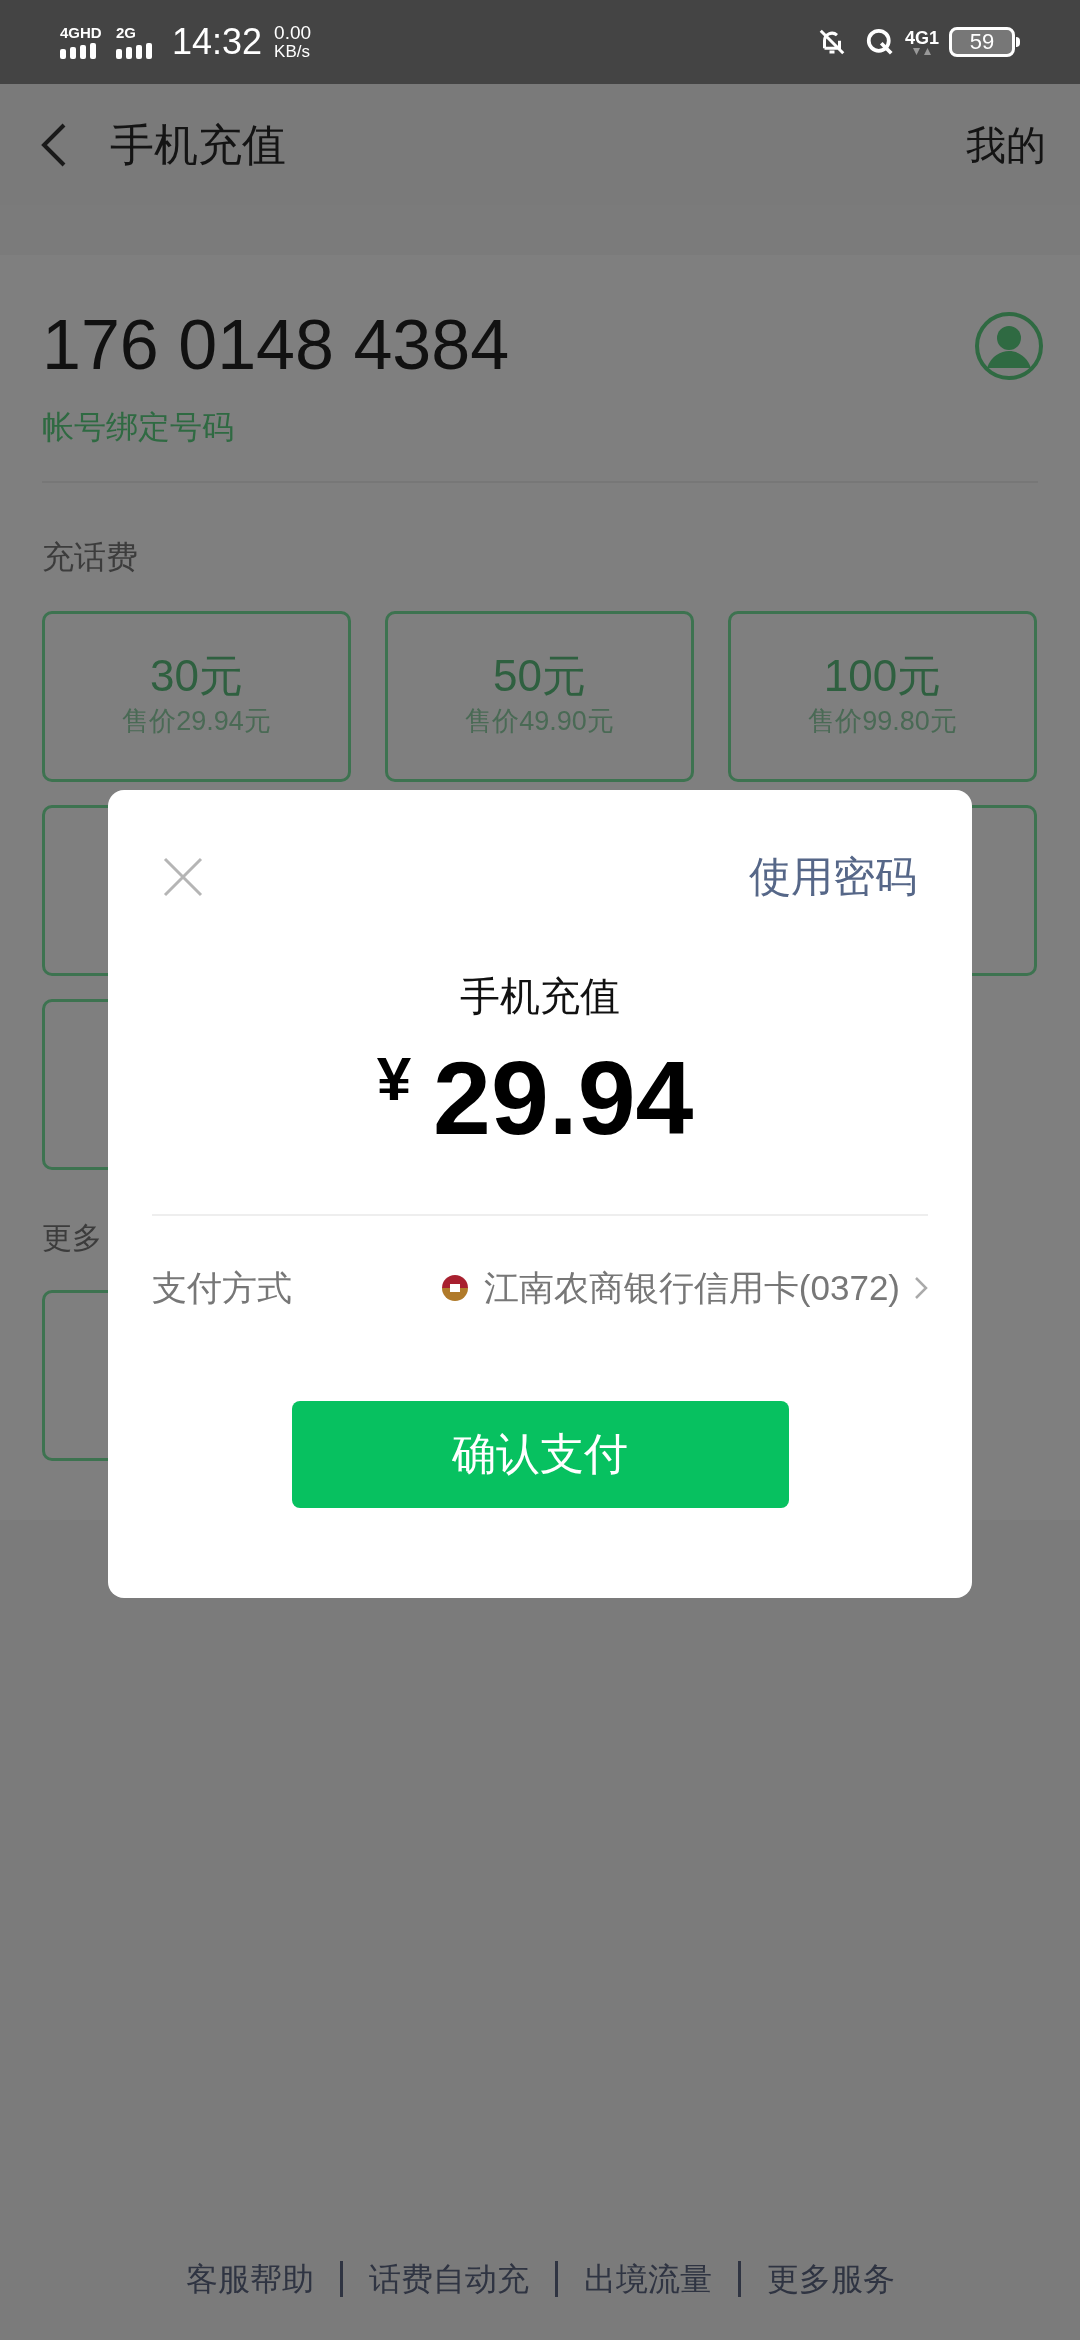 This screenshot has width=1080, height=2340. What do you see at coordinates (198, 144) in the screenshot?
I see `page-title: 手机充值` at bounding box center [198, 144].